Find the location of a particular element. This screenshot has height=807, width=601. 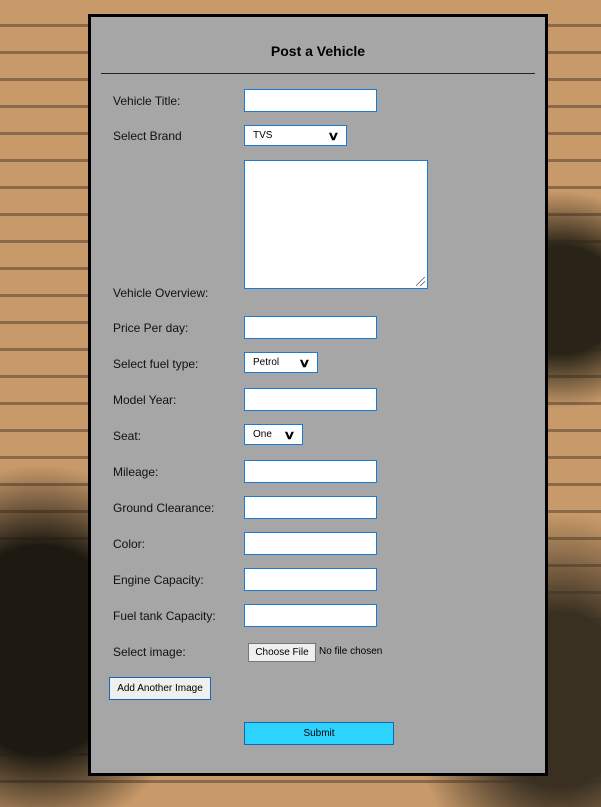

model-year-input is located at coordinates (310, 399).